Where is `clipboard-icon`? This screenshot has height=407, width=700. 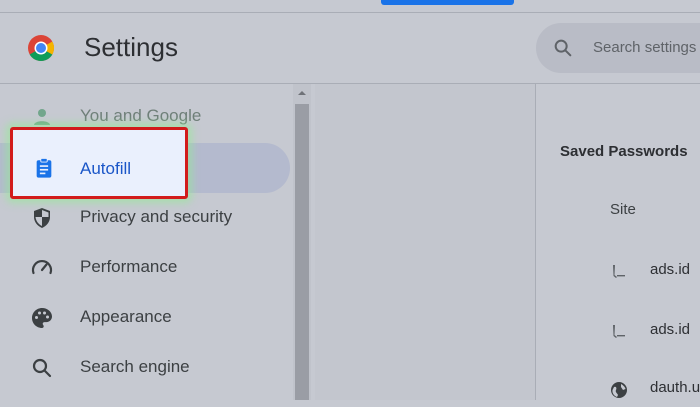
clipboard-icon is located at coordinates (44, 167).